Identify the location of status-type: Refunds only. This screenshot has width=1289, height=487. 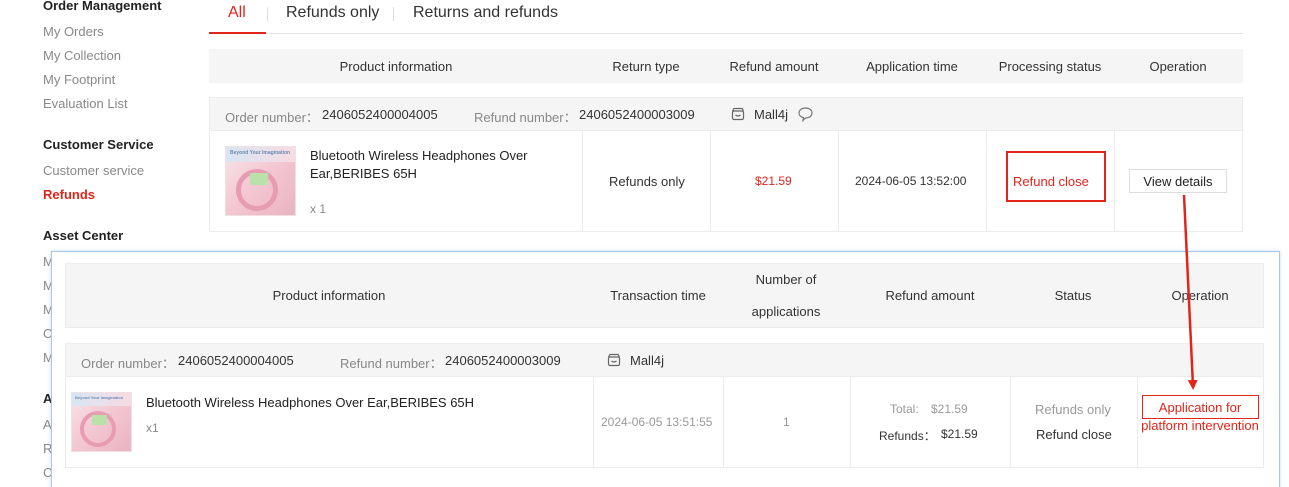
(1073, 409).